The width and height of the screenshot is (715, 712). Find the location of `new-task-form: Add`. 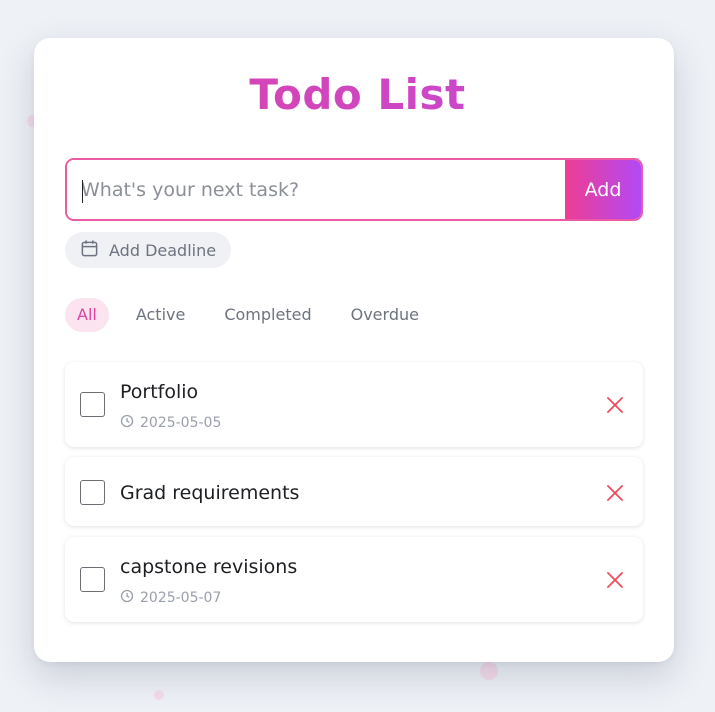

new-task-form: Add is located at coordinates (354, 189).